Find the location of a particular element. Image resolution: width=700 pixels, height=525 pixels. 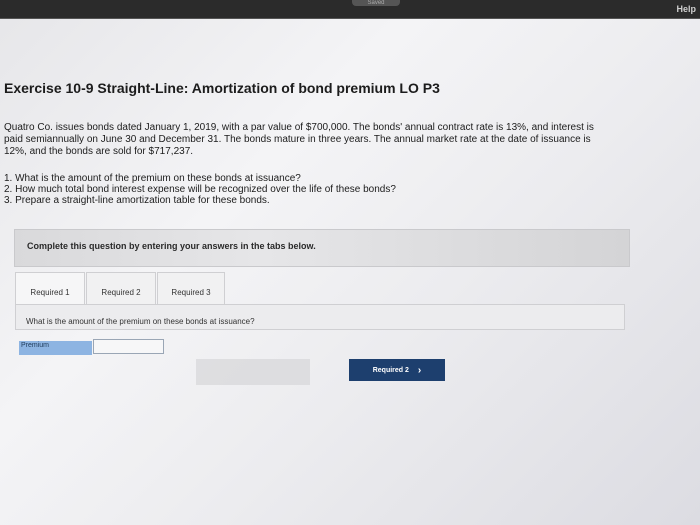

help-button: Help is located at coordinates (685, 9).